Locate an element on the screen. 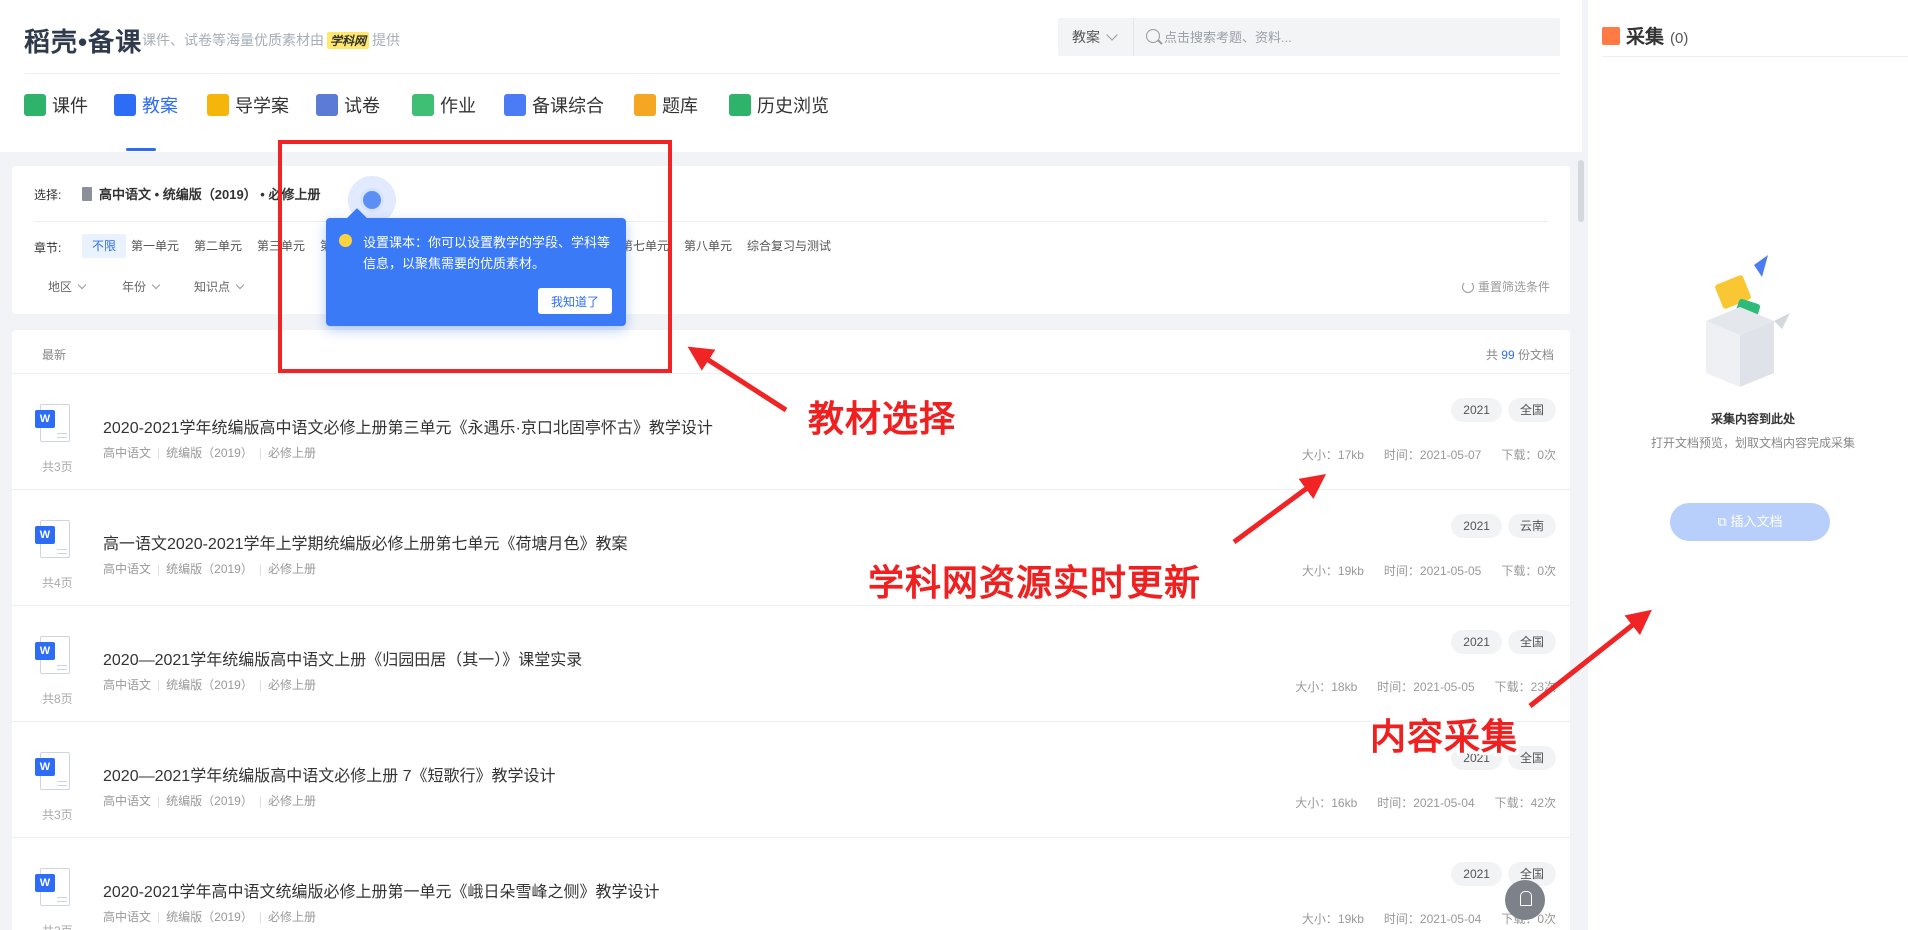 This screenshot has height=930, width=1908. download-count: 下载：23次 is located at coordinates (1525, 687).